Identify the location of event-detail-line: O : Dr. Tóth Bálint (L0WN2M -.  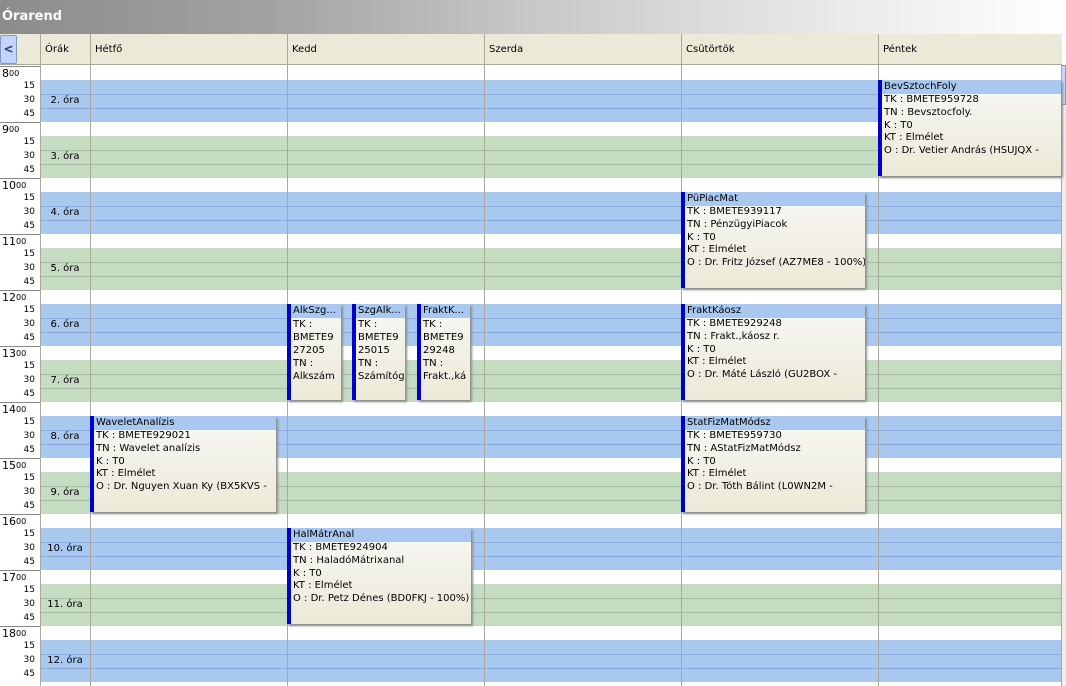
(760, 487).